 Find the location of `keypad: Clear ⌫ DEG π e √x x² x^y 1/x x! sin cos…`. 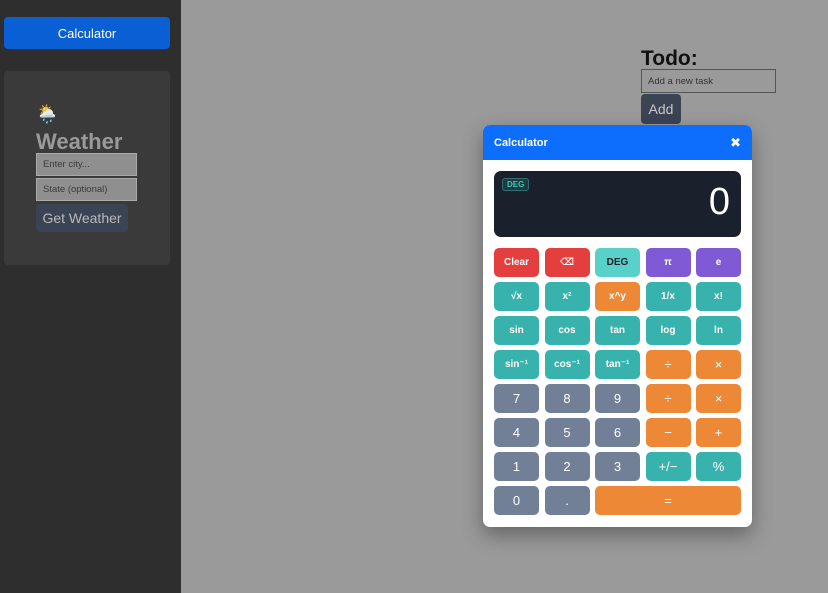

keypad: Clear ⌫ DEG π e √x x² x^y 1/x x! sin cos… is located at coordinates (617, 381).